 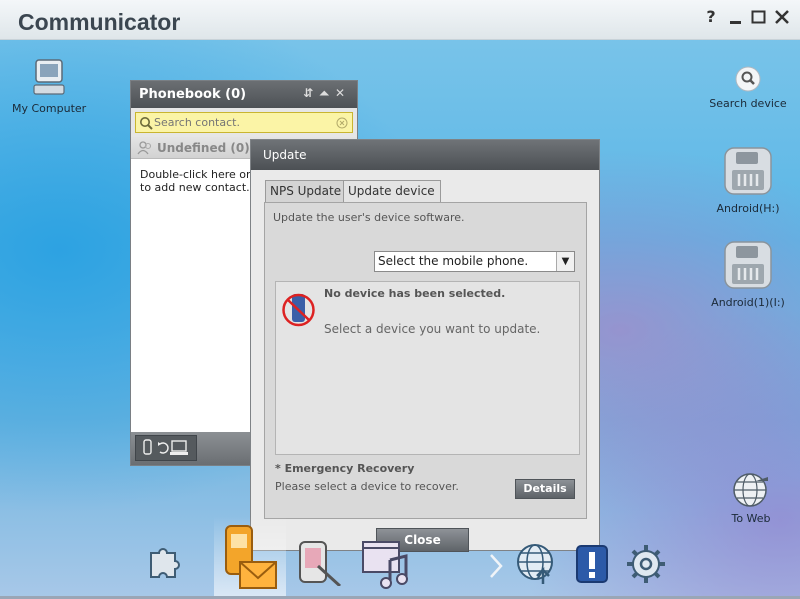 I want to click on sync-device-icon, so click(x=165, y=447).